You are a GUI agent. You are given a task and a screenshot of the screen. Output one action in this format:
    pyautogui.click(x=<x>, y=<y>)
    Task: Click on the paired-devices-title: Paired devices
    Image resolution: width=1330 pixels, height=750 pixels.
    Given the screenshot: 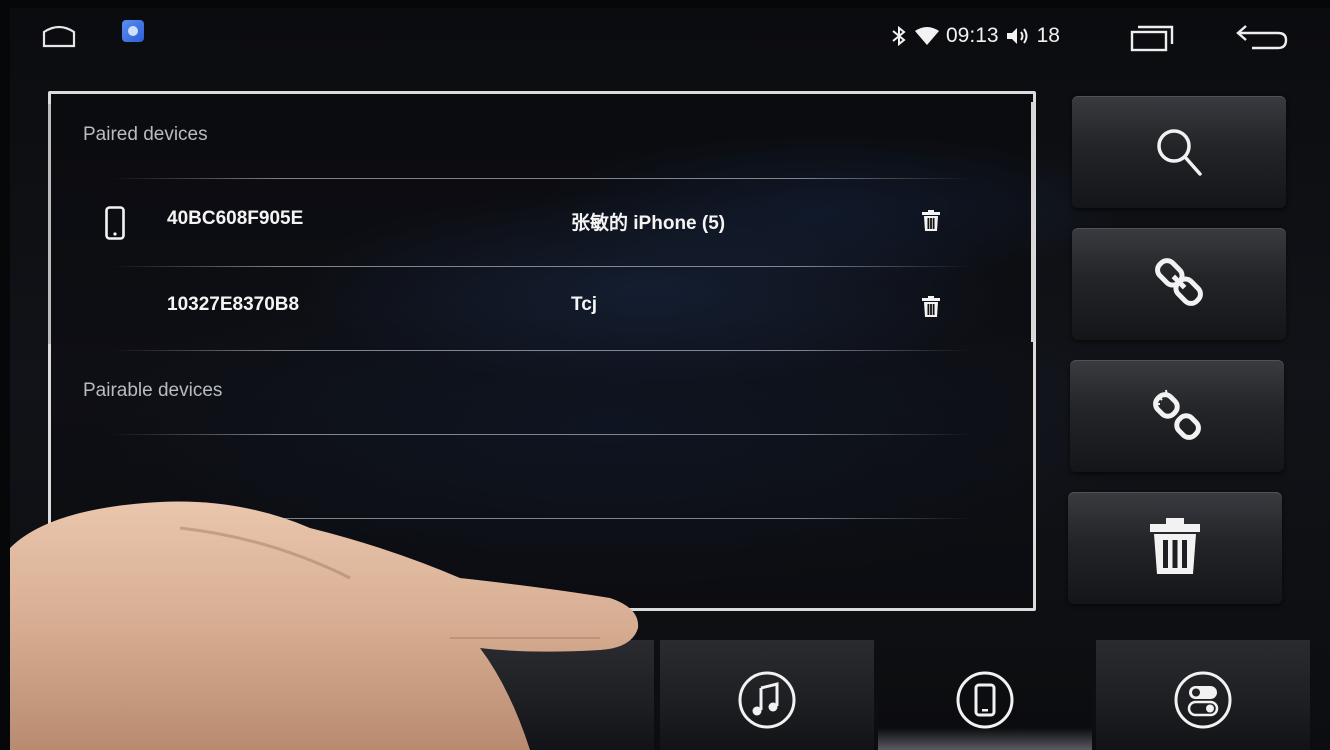 What is the action you would take?
    pyautogui.click(x=145, y=134)
    